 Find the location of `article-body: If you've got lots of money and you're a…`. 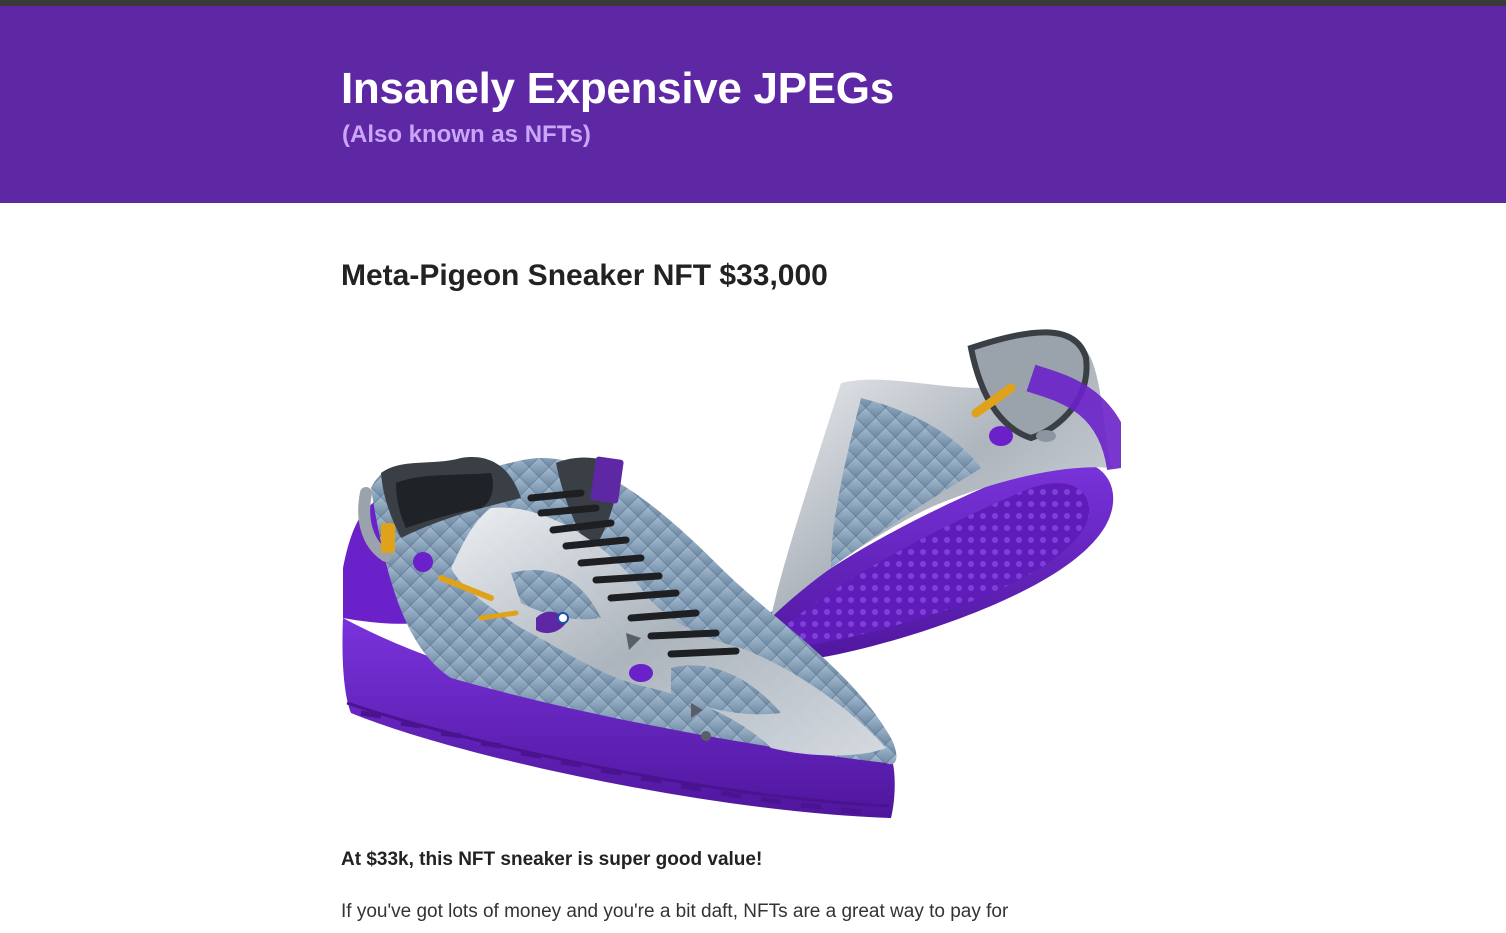

article-body: If you've got lots of money and you're a… is located at coordinates (675, 911).